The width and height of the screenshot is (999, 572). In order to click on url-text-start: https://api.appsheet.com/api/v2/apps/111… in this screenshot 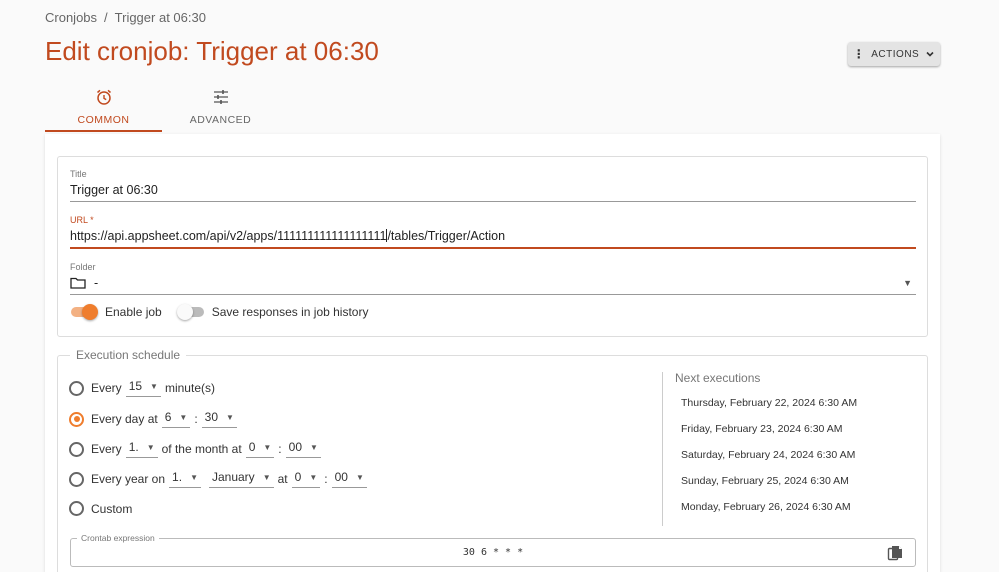, I will do `click(228, 236)`.